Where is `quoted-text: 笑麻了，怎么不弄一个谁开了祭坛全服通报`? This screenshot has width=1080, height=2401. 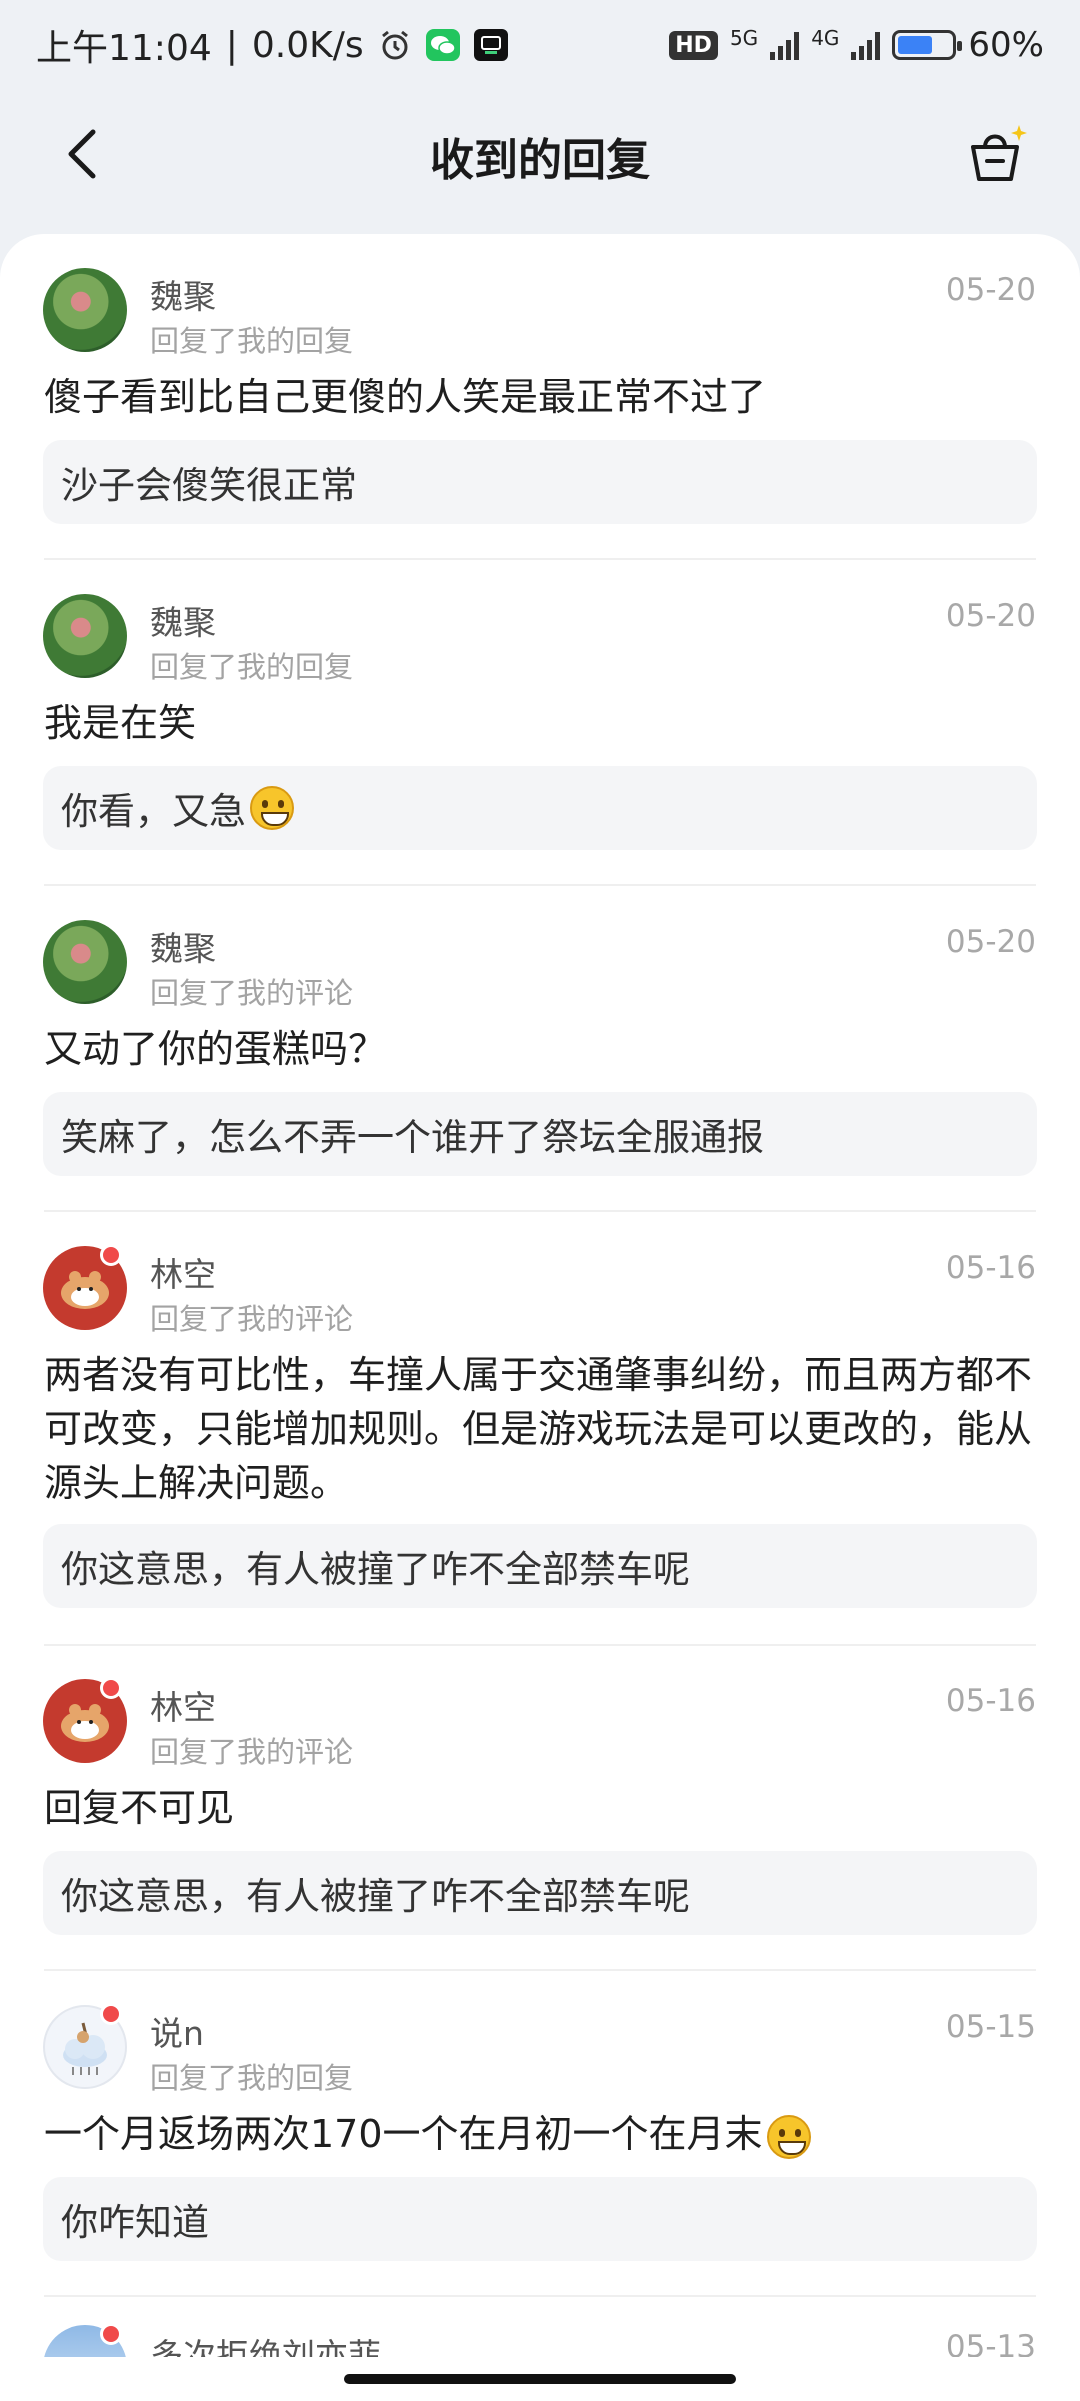
quoted-text: 笑麻了，怎么不弄一个谁开了祭坛全服通报 is located at coordinates (412, 1137).